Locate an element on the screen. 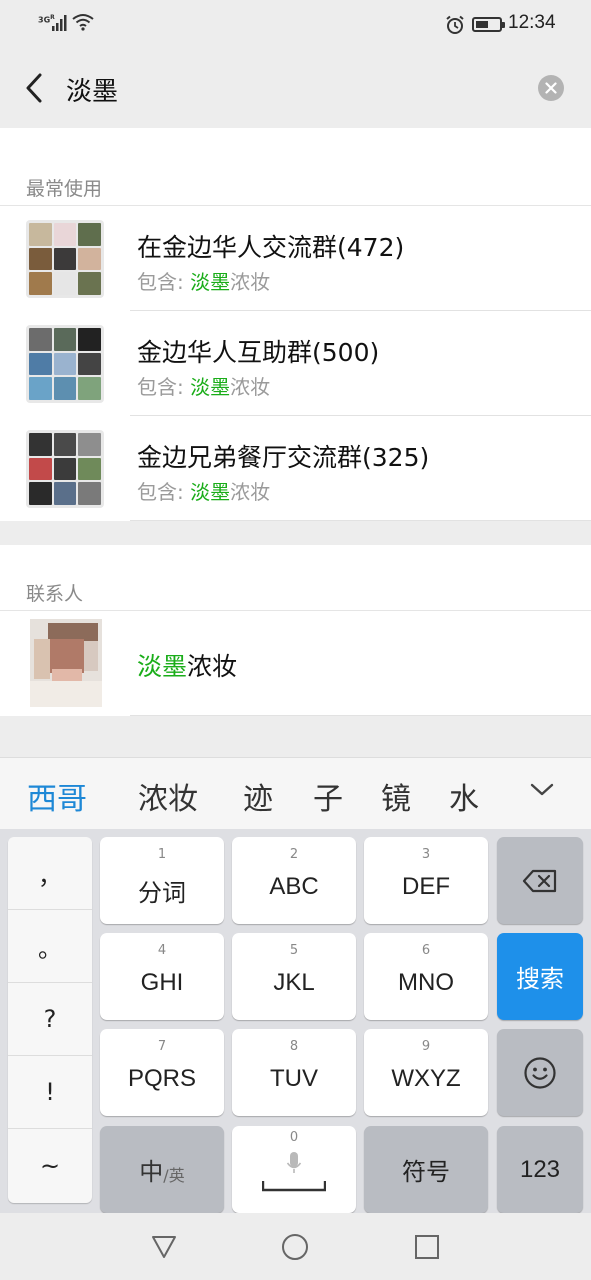 Image resolution: width=591 pixels, height=1280 pixels. backspace-icon is located at coordinates (539, 880).